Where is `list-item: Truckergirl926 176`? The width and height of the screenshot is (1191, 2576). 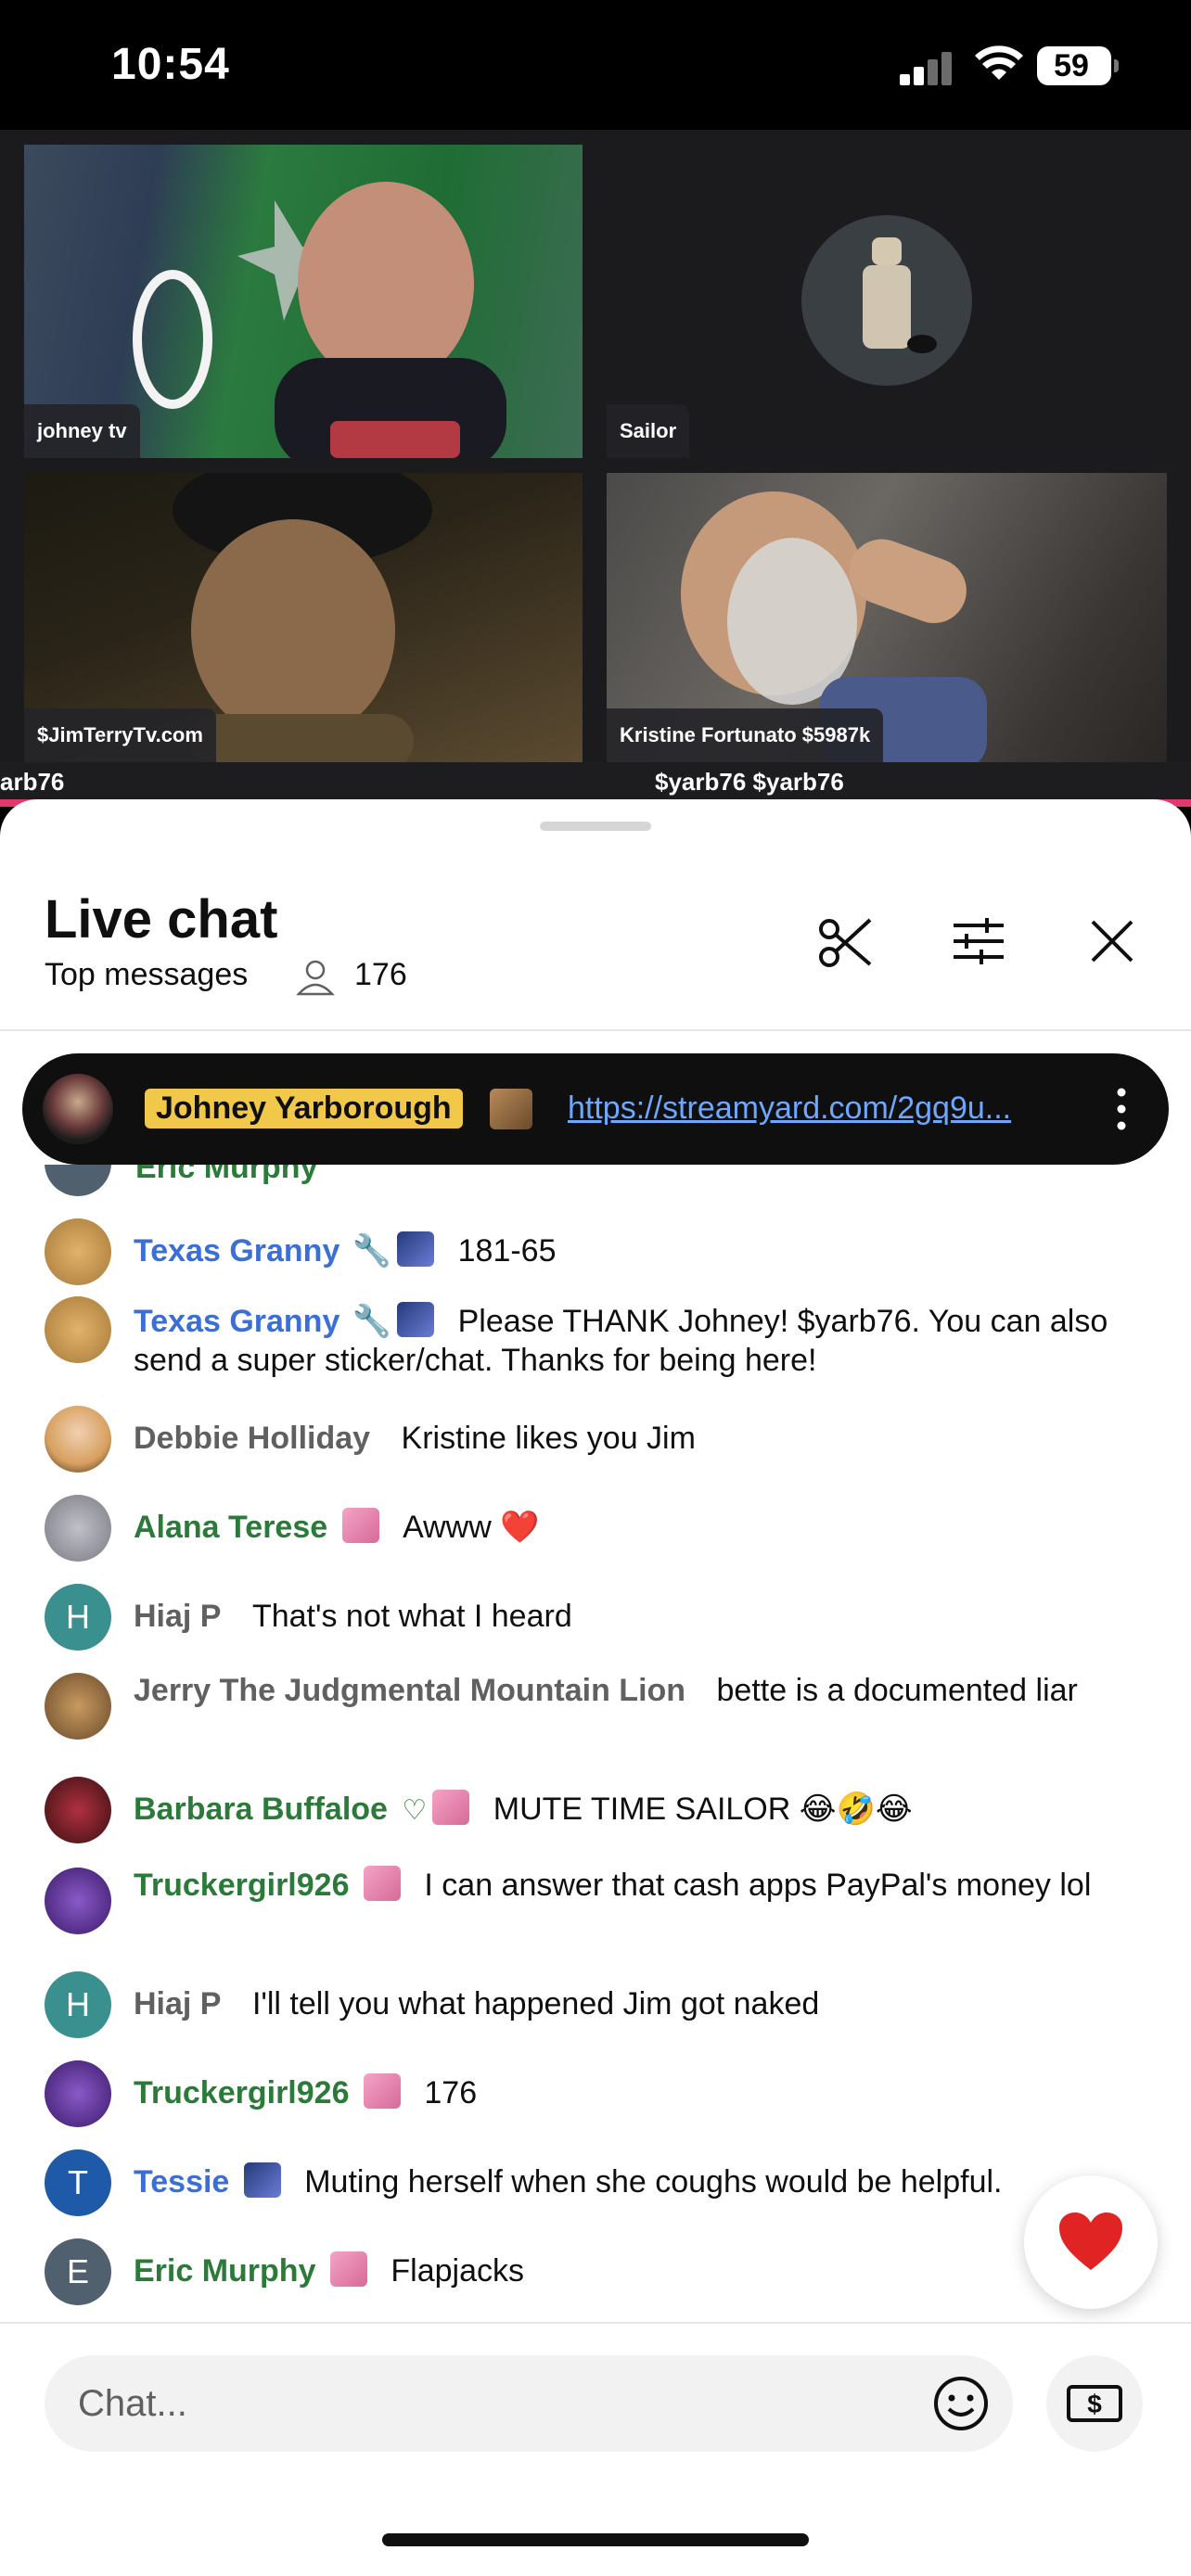 list-item: Truckergirl926 176 is located at coordinates (601, 2093).